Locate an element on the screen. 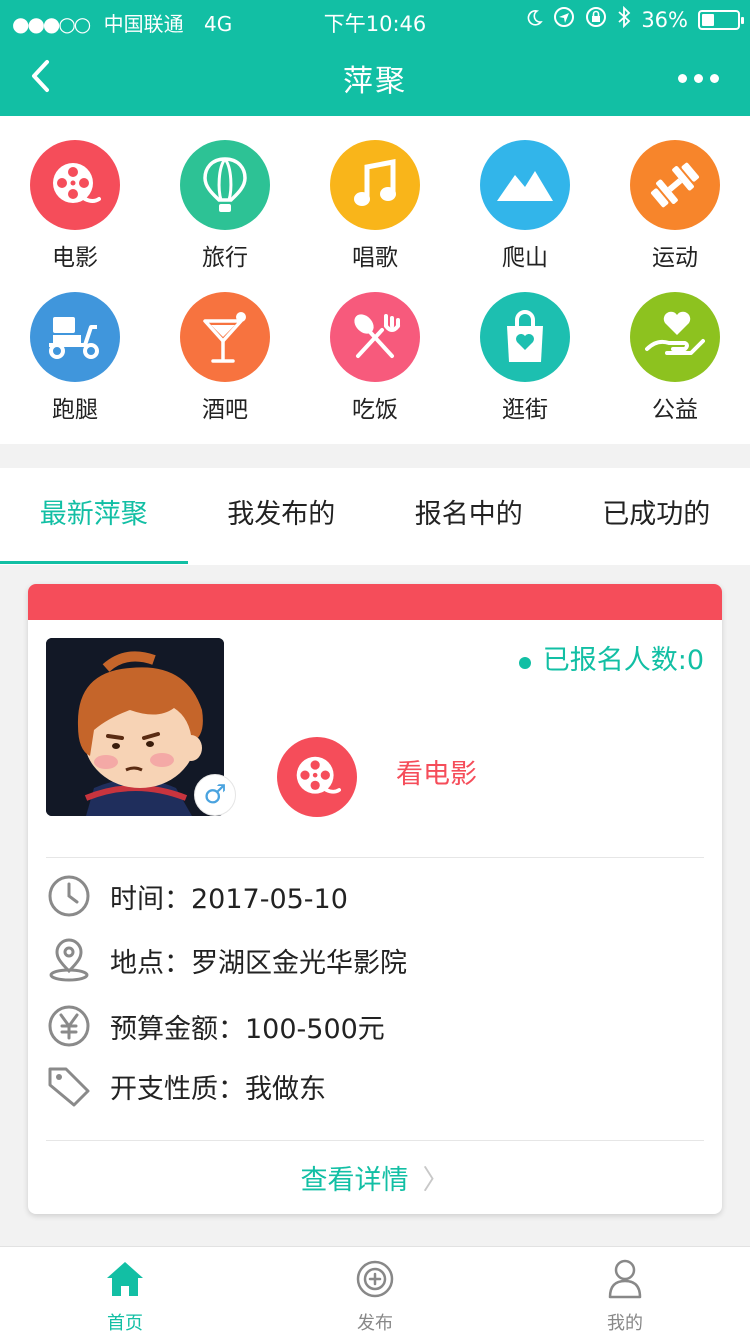 The width and height of the screenshot is (750, 1333). hot-air-balloon-icon is located at coordinates (225, 185).